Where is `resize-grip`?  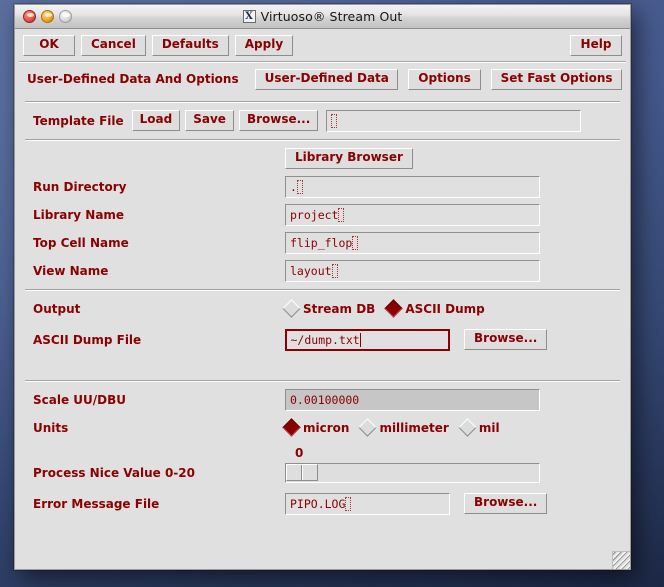
resize-grip is located at coordinates (621, 560).